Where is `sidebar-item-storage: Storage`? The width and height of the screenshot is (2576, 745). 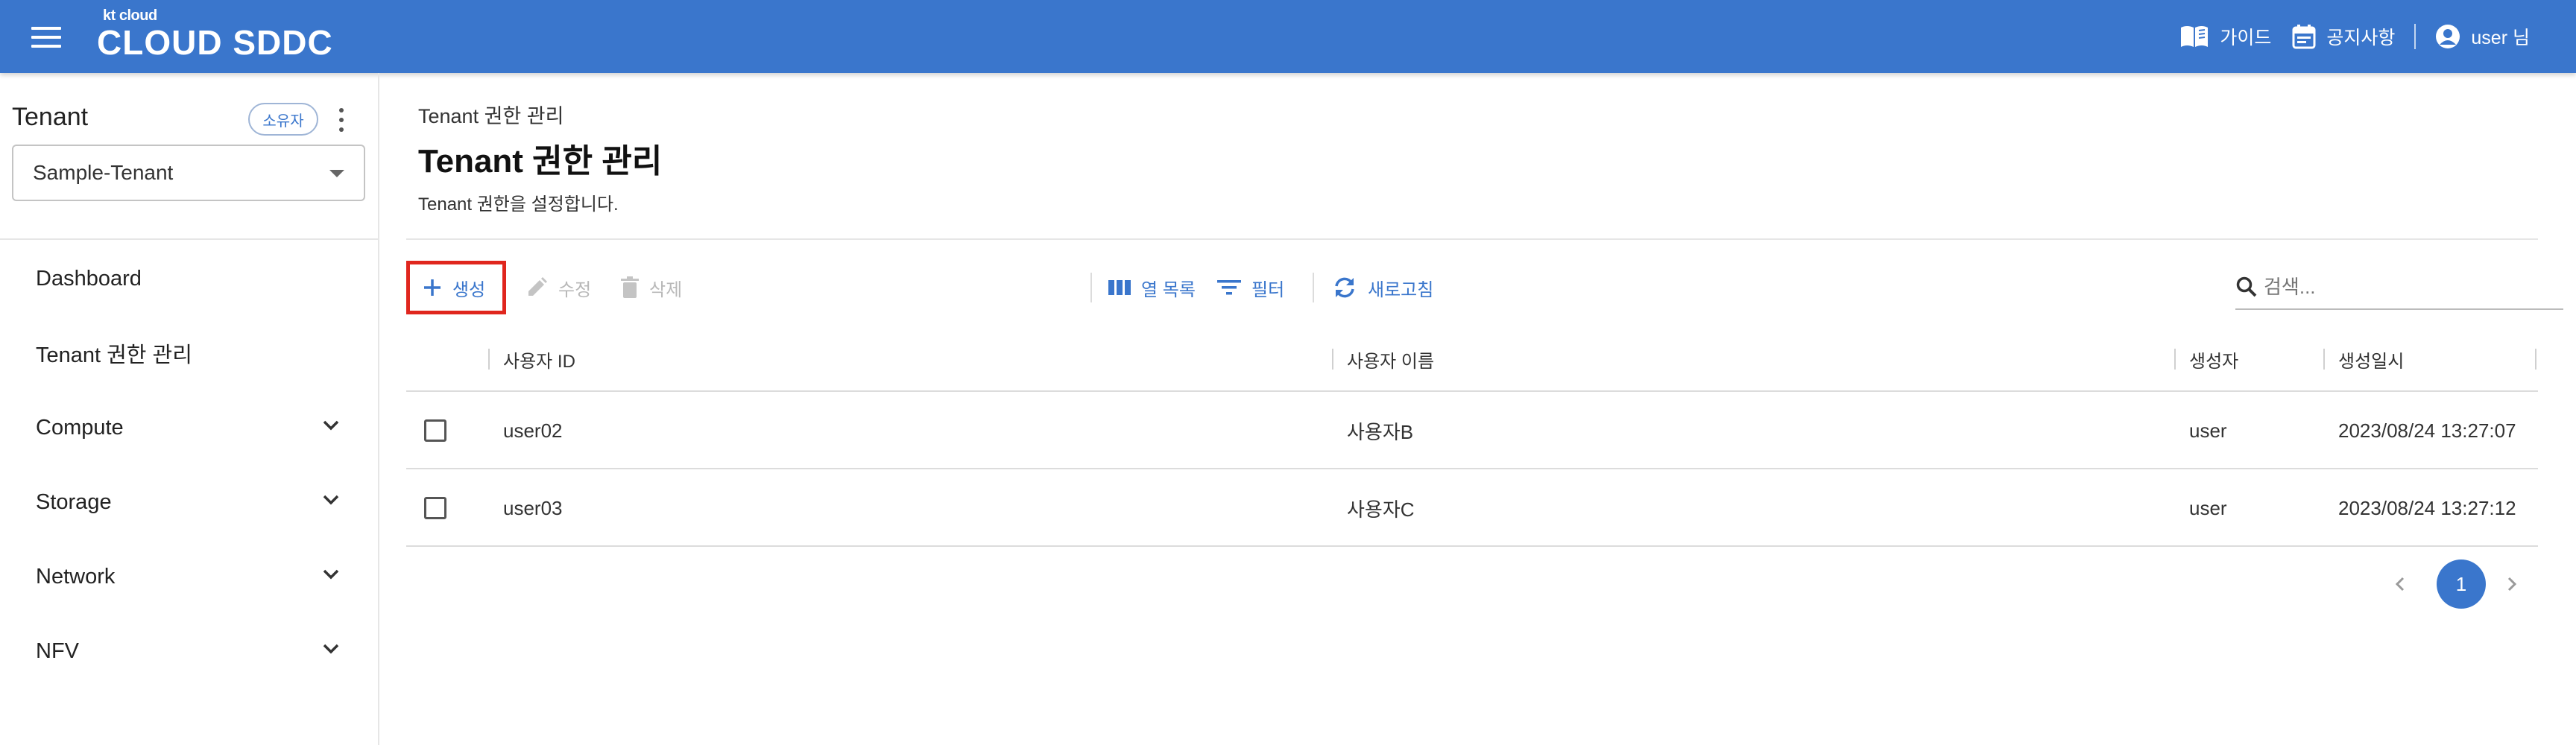
sidebar-item-storage: Storage is located at coordinates (189, 502).